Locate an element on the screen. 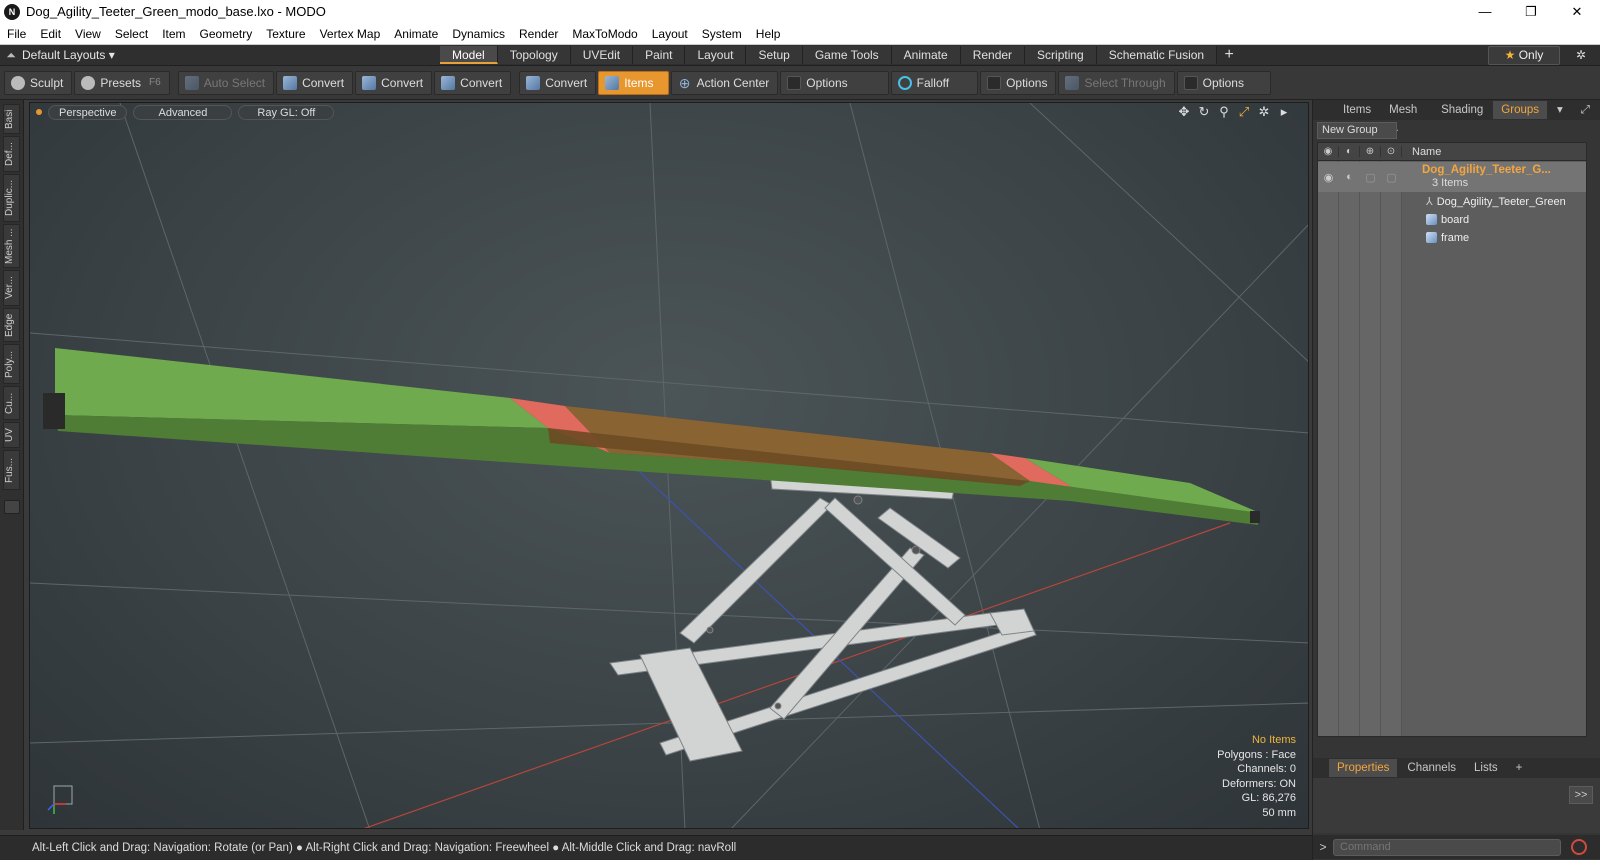 The height and width of the screenshot is (860, 1600). record-icon is located at coordinates (1579, 847).